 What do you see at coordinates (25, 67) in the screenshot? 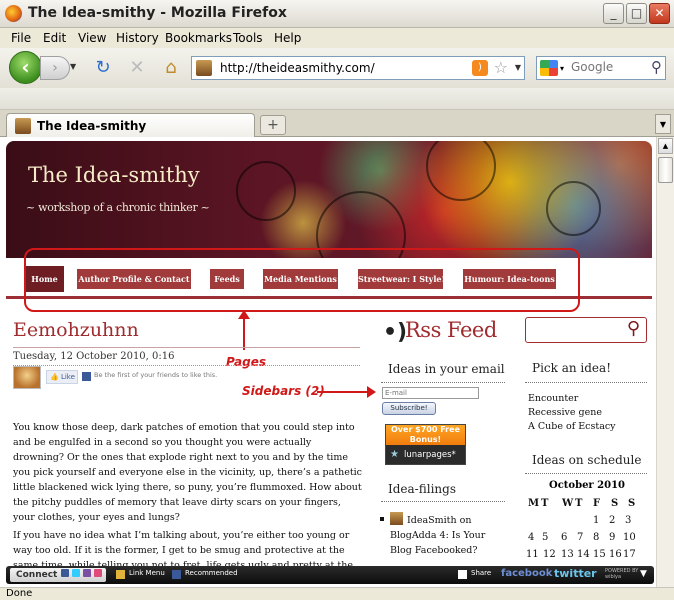
I see `back-button: ‹` at bounding box center [25, 67].